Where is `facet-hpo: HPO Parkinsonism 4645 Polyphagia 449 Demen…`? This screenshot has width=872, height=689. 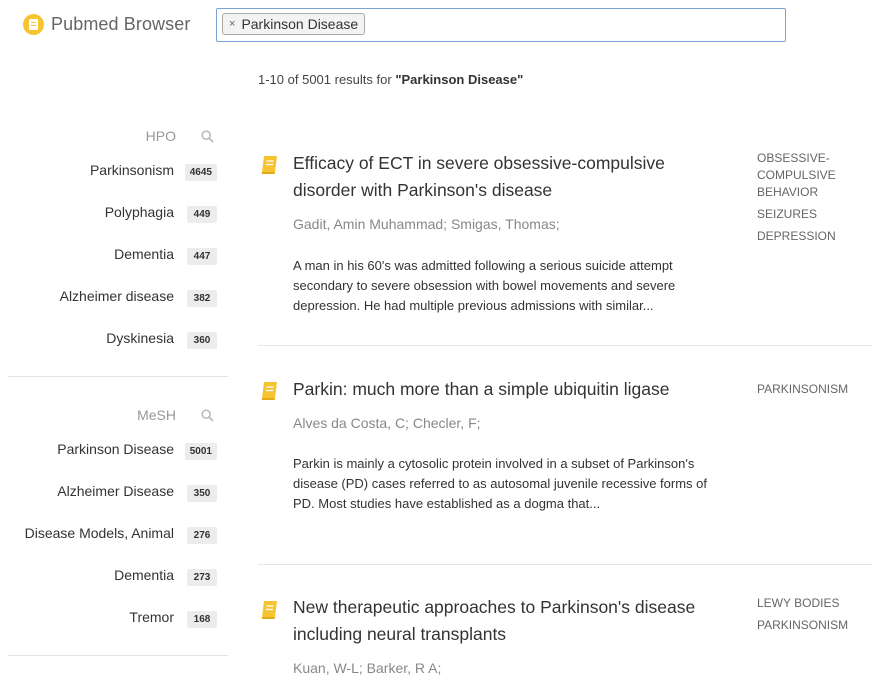
facet-hpo: HPO Parkinsonism 4645 Polyphagia 449 Demen… is located at coordinates (114, 243).